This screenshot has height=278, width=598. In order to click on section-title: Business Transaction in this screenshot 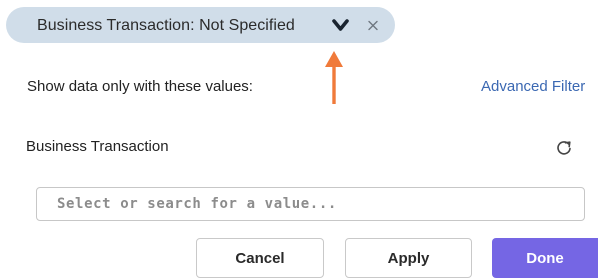, I will do `click(97, 146)`.